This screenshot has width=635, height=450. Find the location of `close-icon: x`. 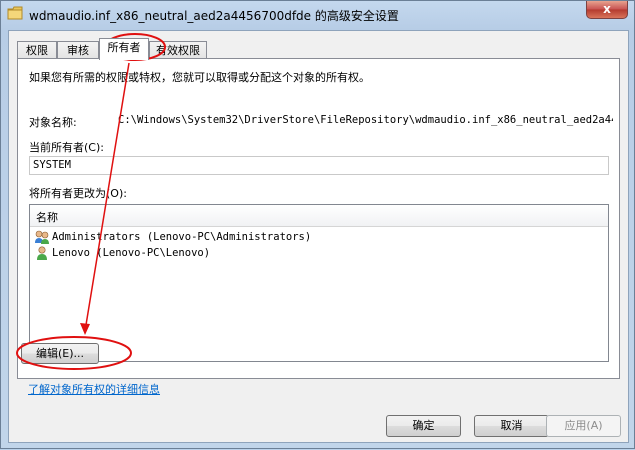

close-icon: x is located at coordinates (607, 9).